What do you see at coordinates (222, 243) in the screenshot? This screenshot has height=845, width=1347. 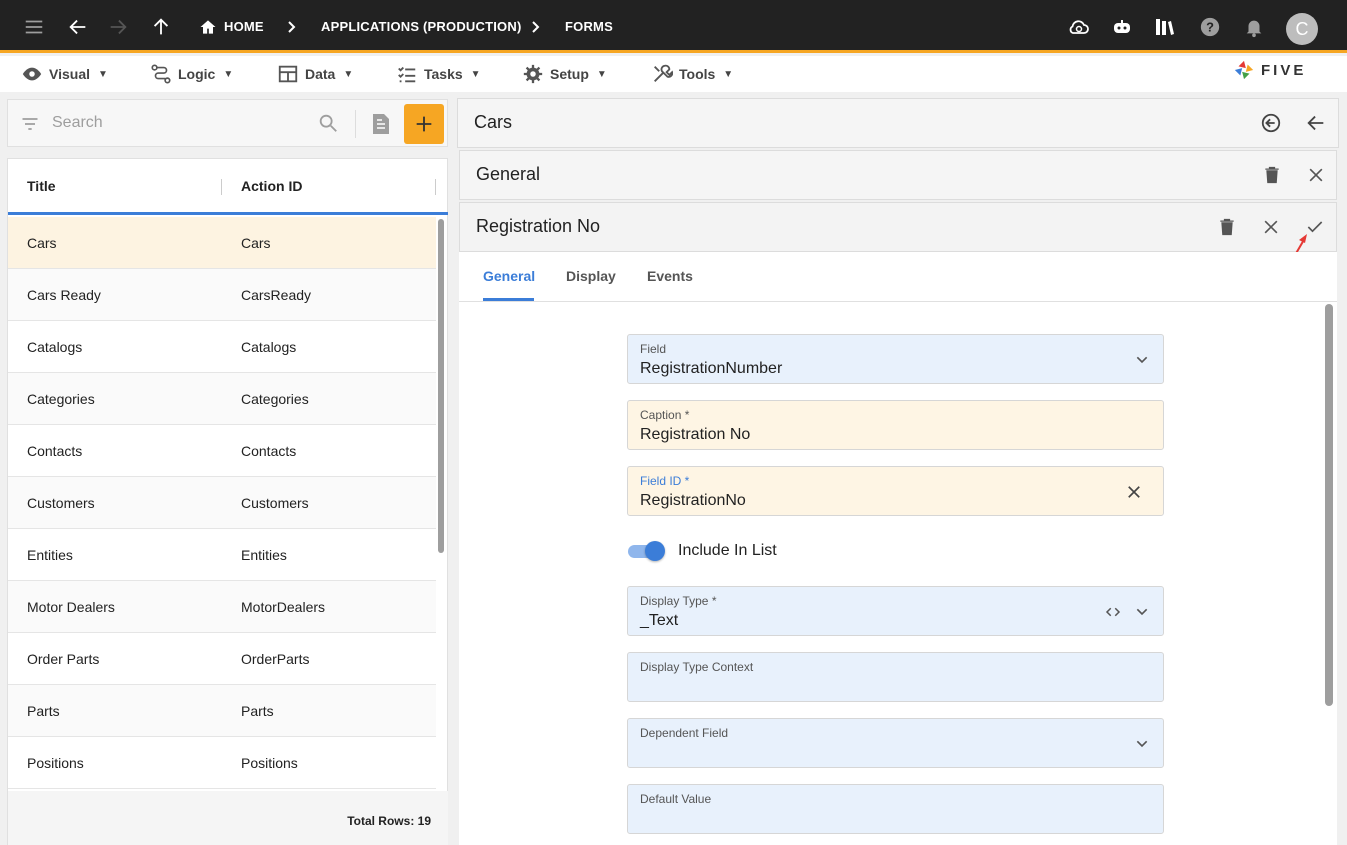 I see `table-row: Cars Cars` at bounding box center [222, 243].